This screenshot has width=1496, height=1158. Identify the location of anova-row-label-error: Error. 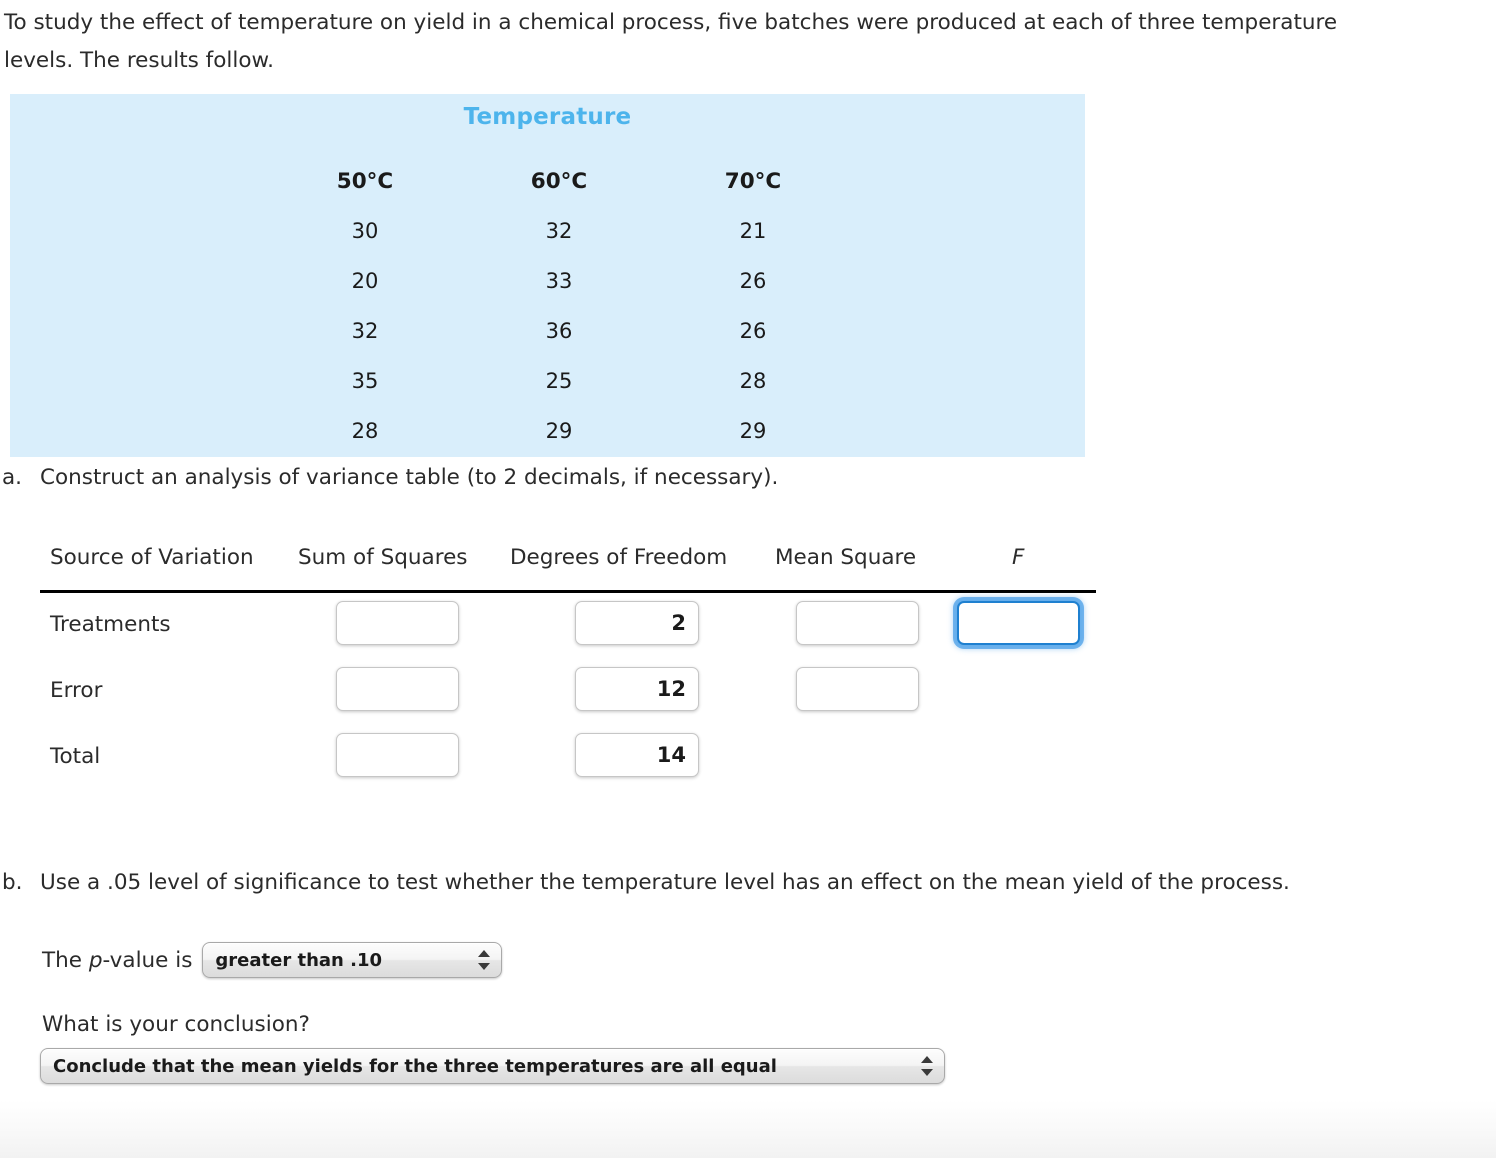
(76, 690).